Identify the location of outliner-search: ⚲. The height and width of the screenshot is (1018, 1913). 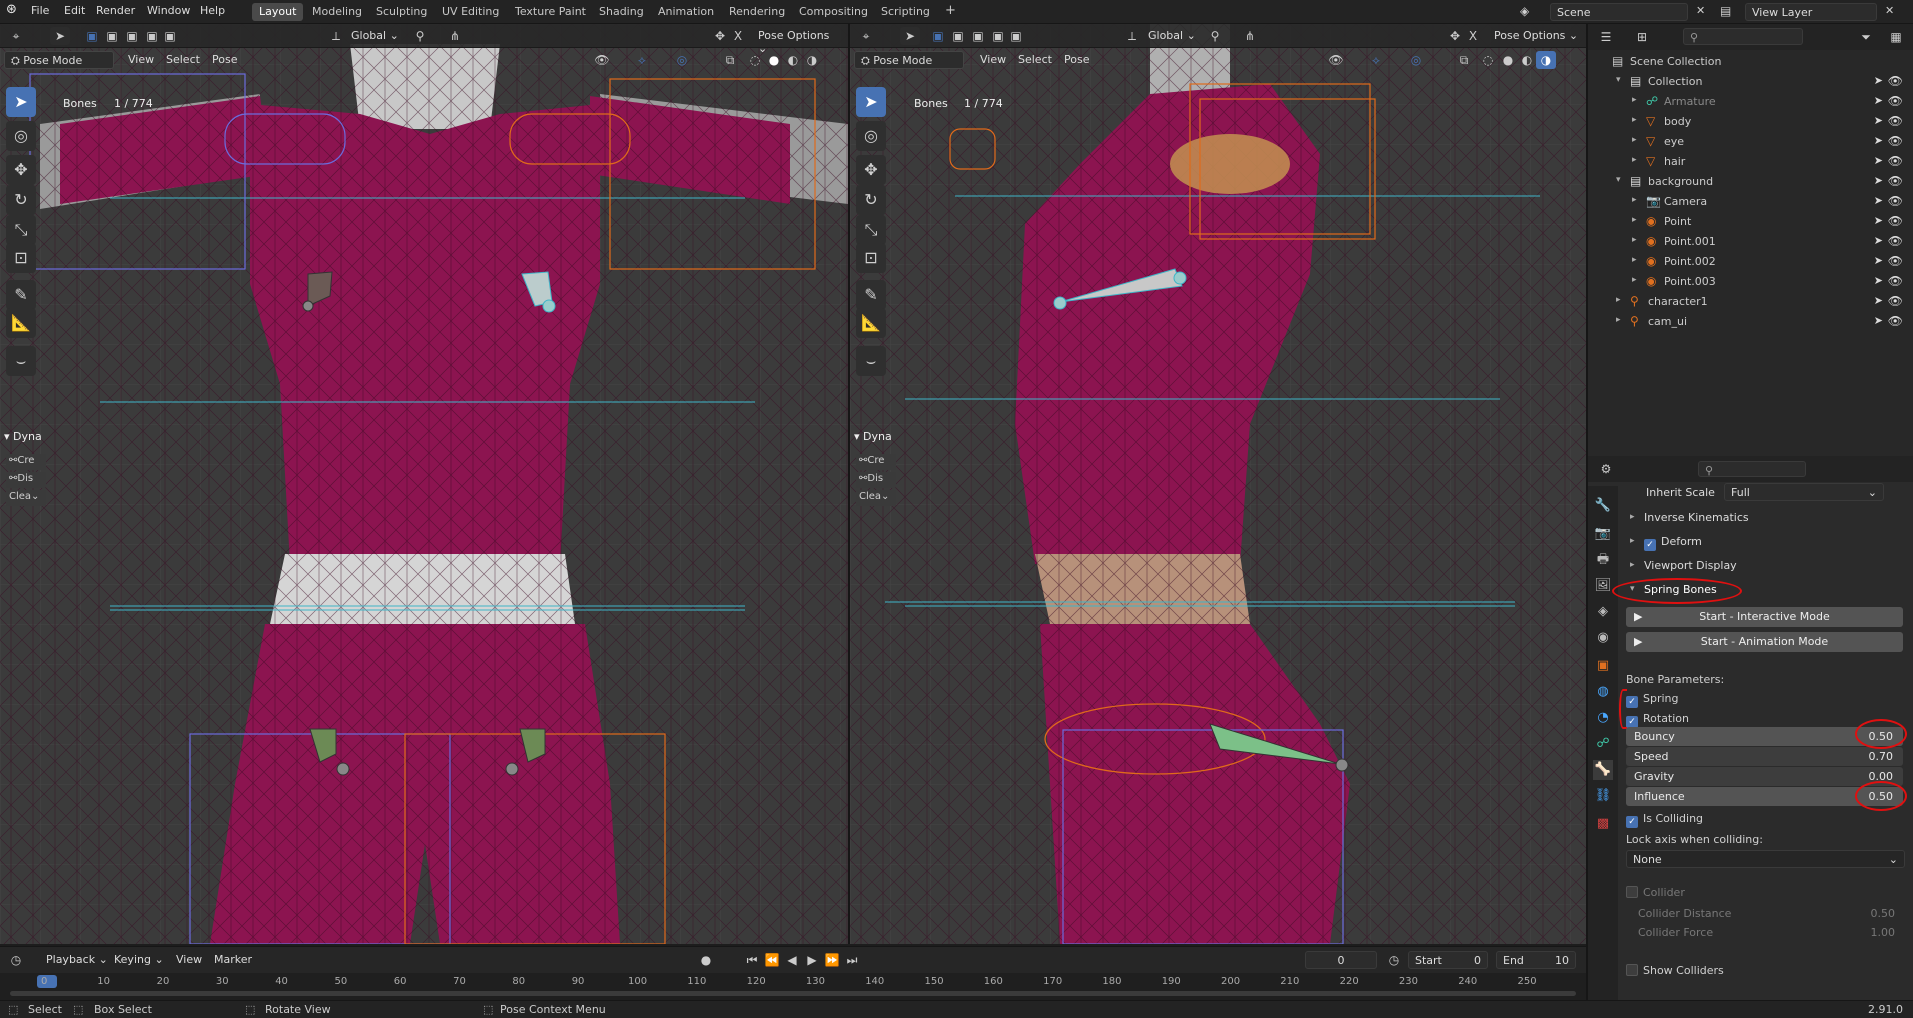
(1743, 36).